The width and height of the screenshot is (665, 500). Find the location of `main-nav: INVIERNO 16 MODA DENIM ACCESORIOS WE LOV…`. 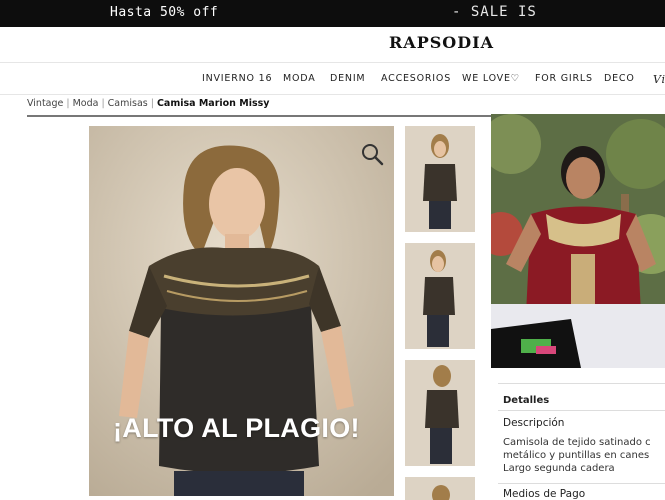

main-nav: INVIERNO 16 MODA DENIM ACCESORIOS WE LOV… is located at coordinates (332, 80).